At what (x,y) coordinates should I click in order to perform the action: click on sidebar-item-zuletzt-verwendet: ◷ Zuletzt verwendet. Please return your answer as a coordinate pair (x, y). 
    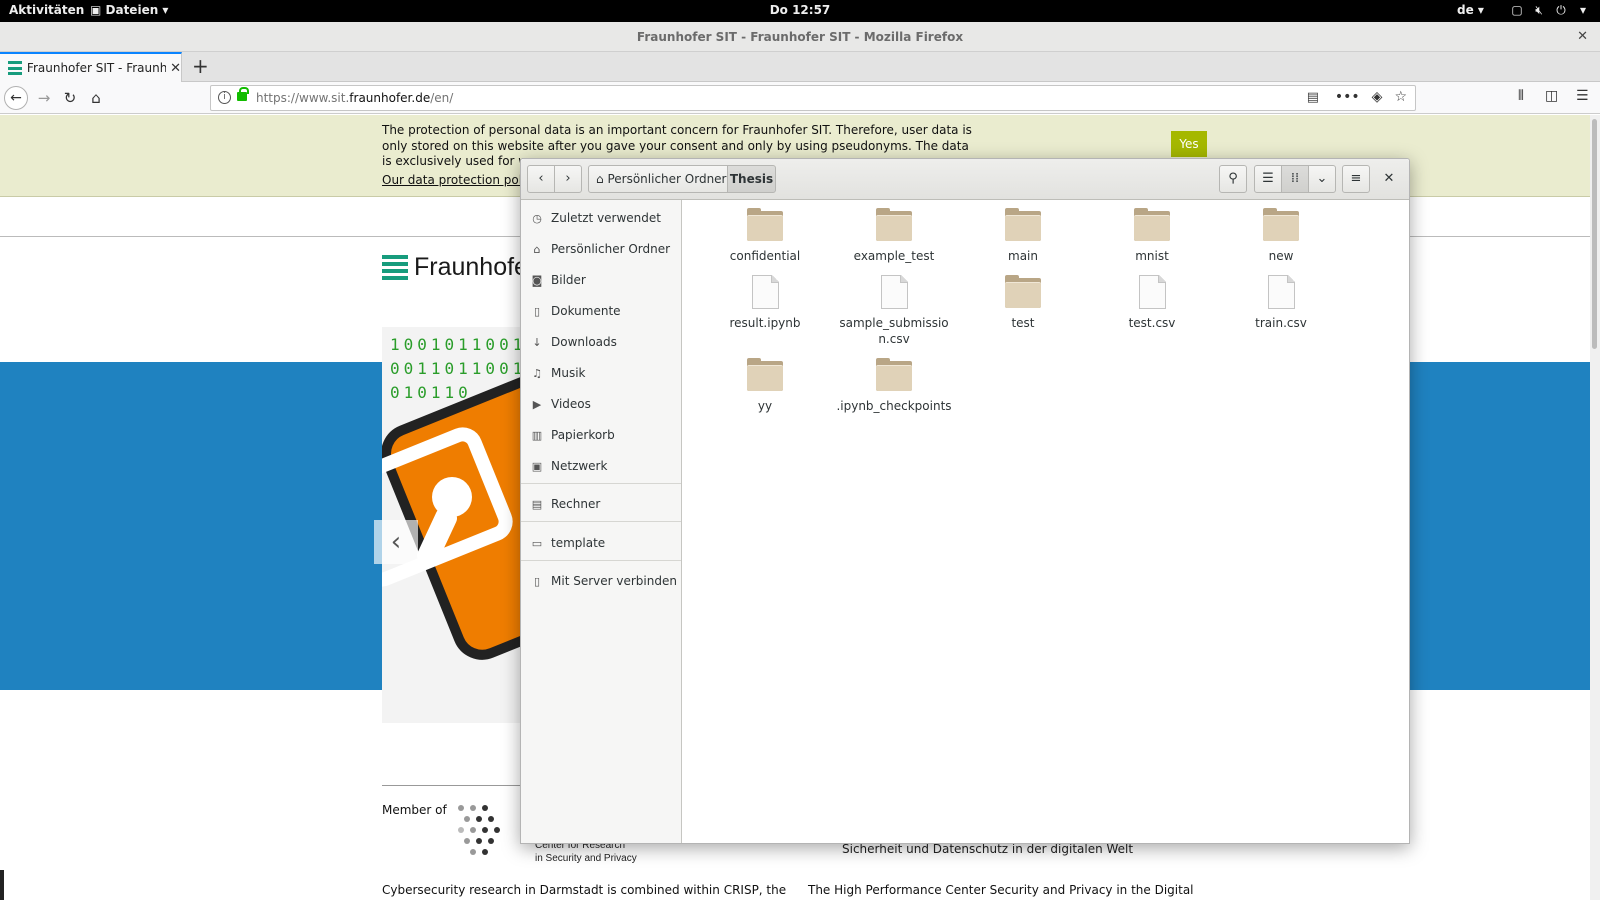
    Looking at the image, I should click on (601, 218).